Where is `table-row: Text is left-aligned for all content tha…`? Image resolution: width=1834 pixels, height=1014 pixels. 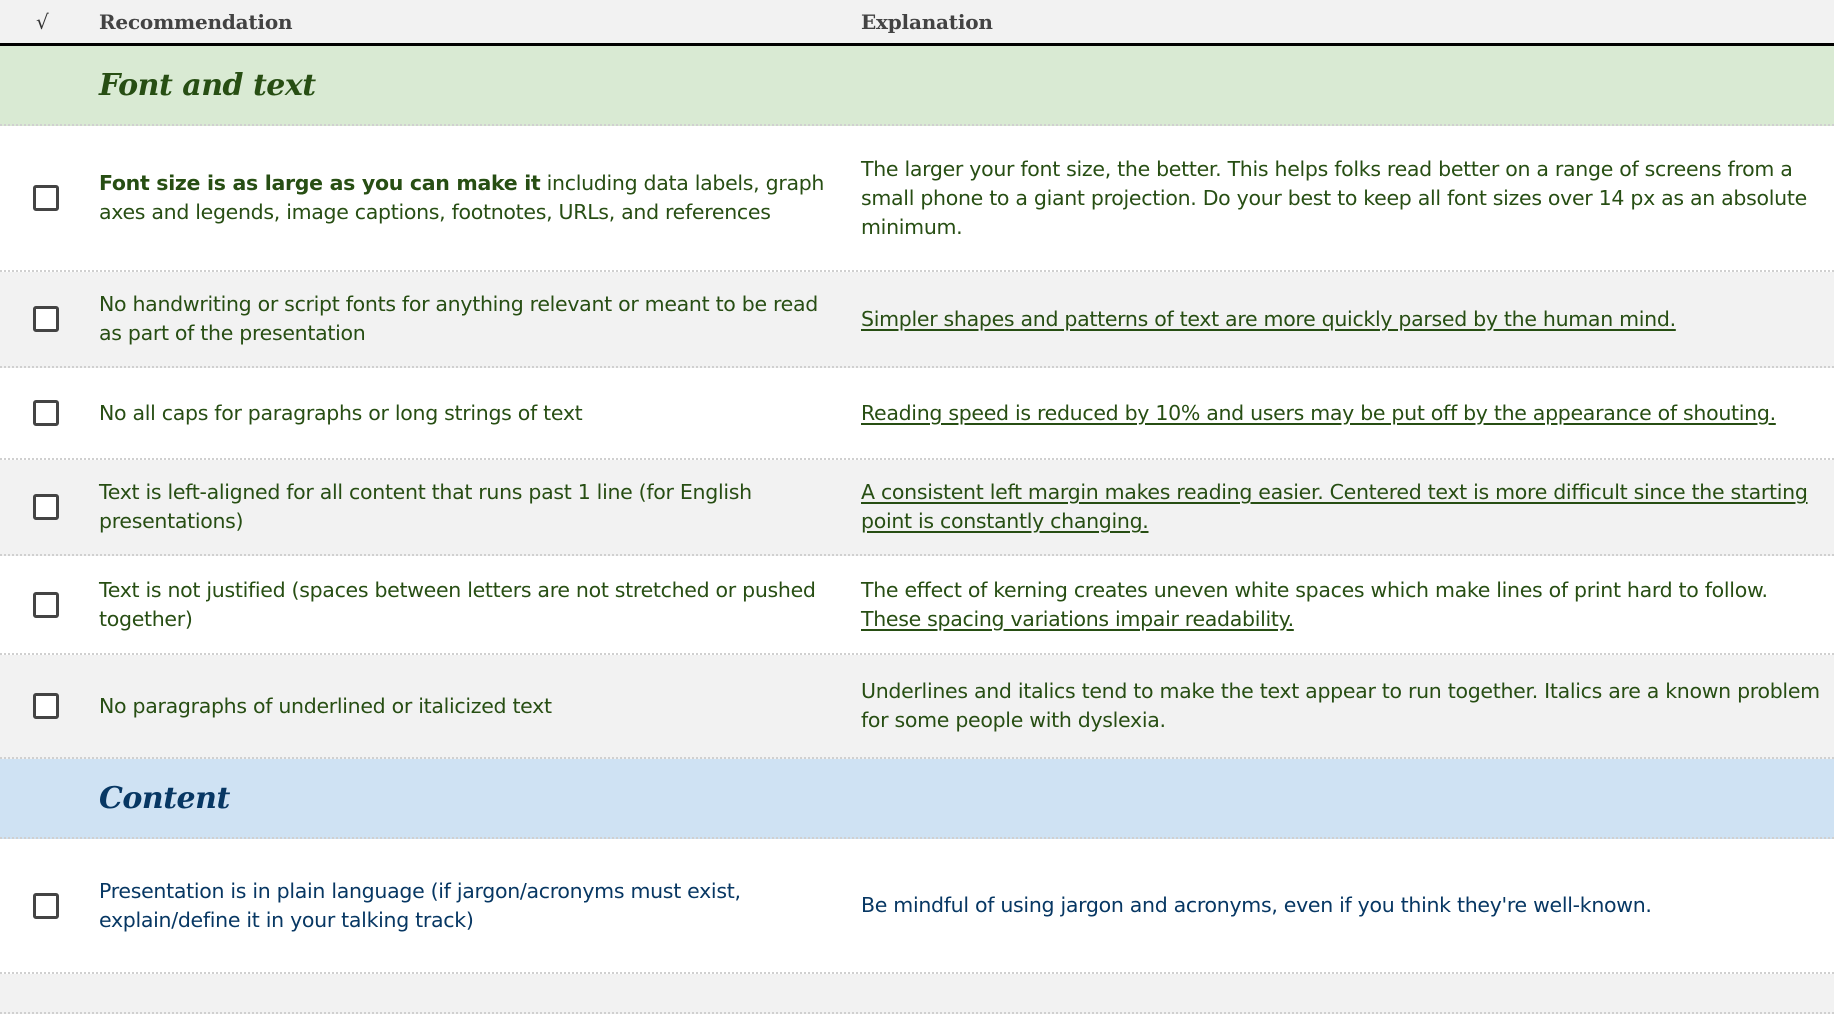 table-row: Text is left-aligned for all content tha… is located at coordinates (917, 508).